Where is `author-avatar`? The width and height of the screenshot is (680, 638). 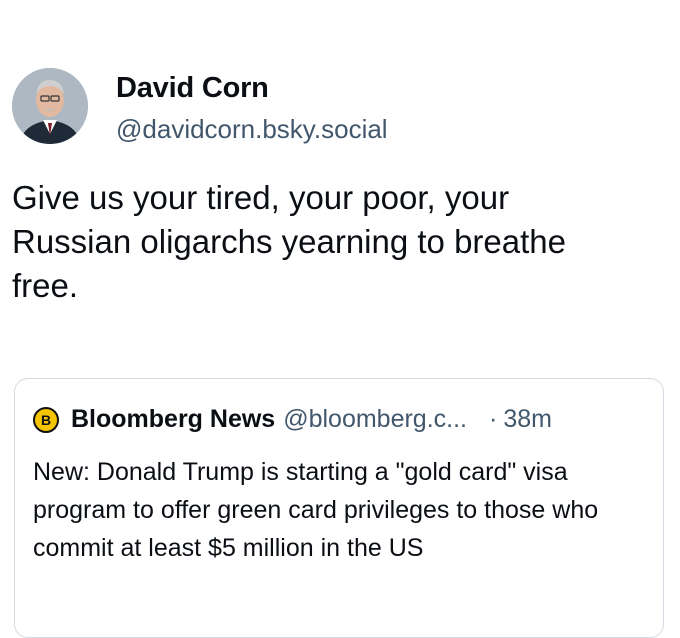
author-avatar is located at coordinates (50, 106).